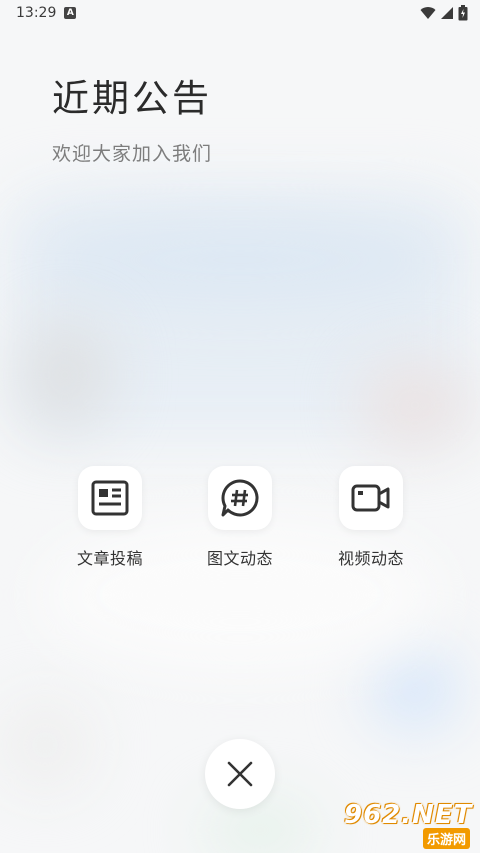  What do you see at coordinates (109, 558) in the screenshot?
I see `action-label: 文章投稿` at bounding box center [109, 558].